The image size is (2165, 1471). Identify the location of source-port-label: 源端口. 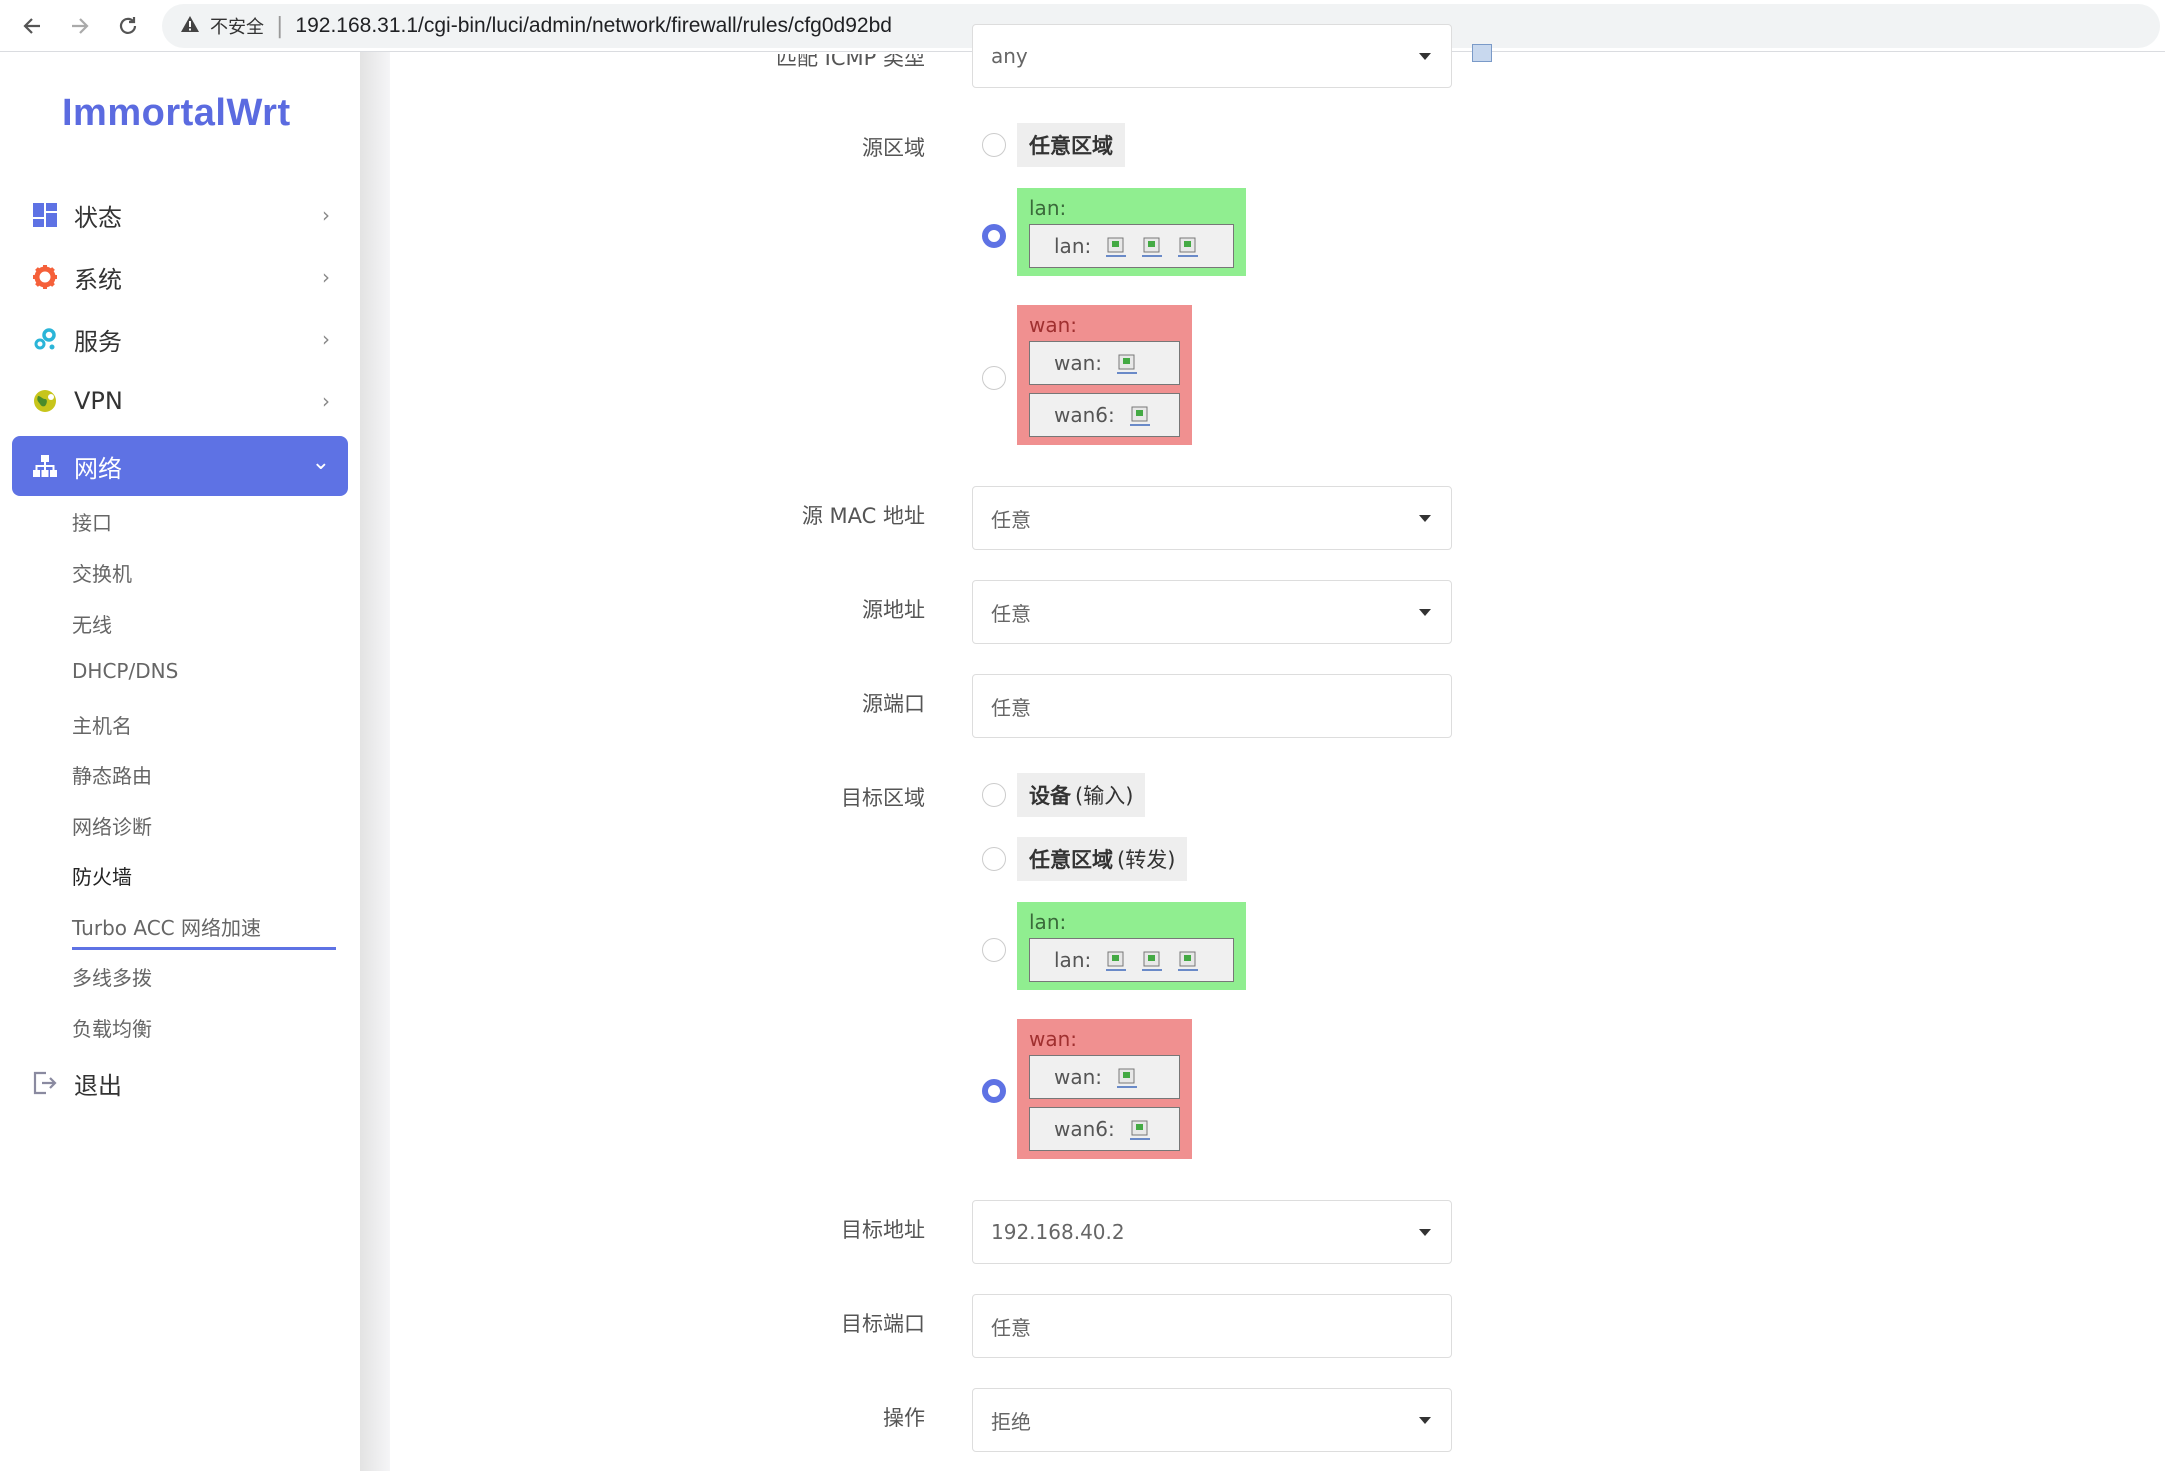
(893, 704).